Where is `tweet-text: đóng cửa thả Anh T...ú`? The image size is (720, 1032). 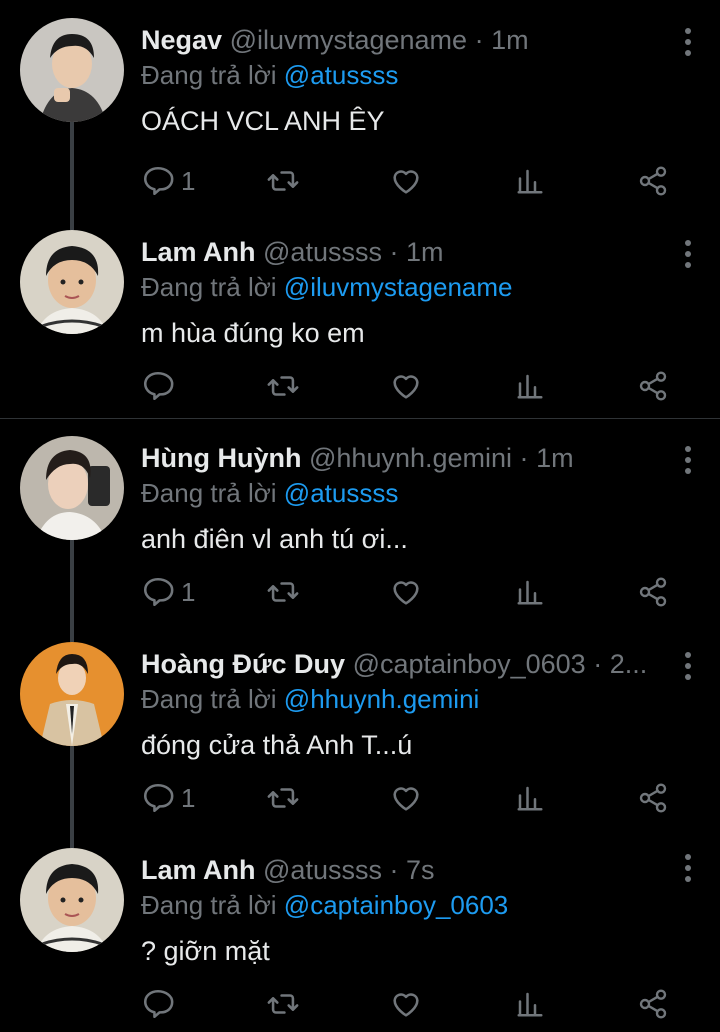
tweet-text: đóng cửa thả Anh T...ú is located at coordinates (277, 745).